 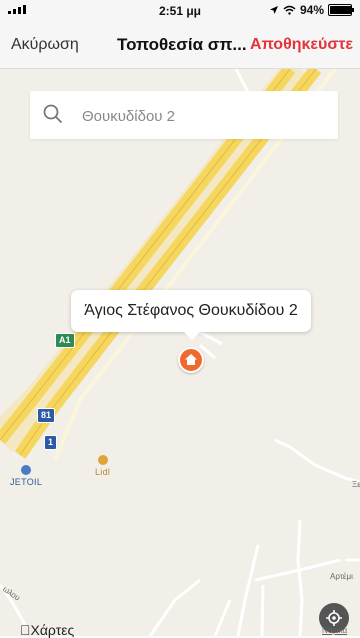 What do you see at coordinates (273, 10) in the screenshot?
I see `location-arrow-icon` at bounding box center [273, 10].